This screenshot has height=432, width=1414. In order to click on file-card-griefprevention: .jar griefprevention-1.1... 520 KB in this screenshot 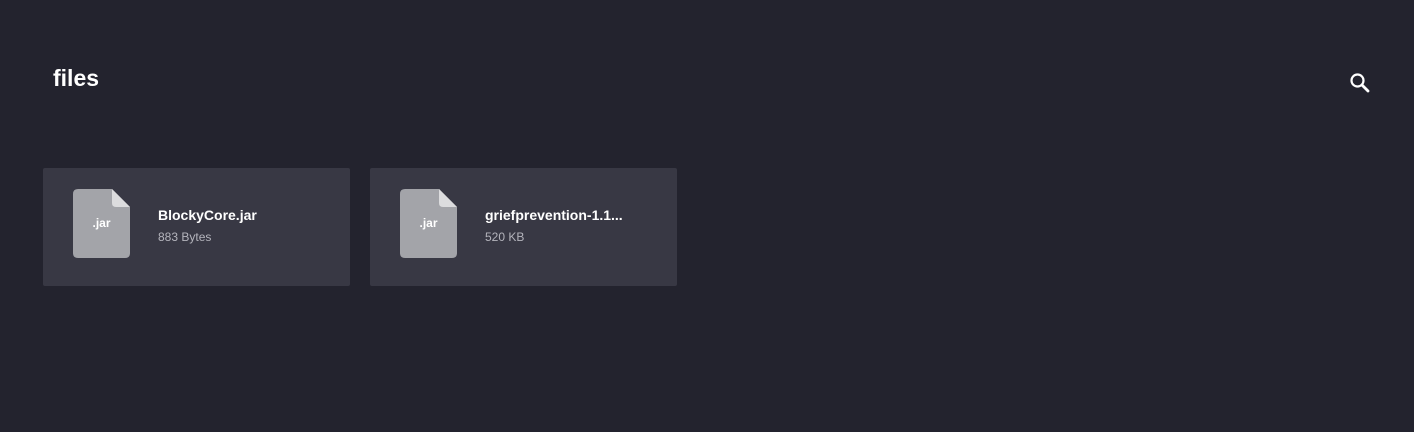, I will do `click(523, 227)`.